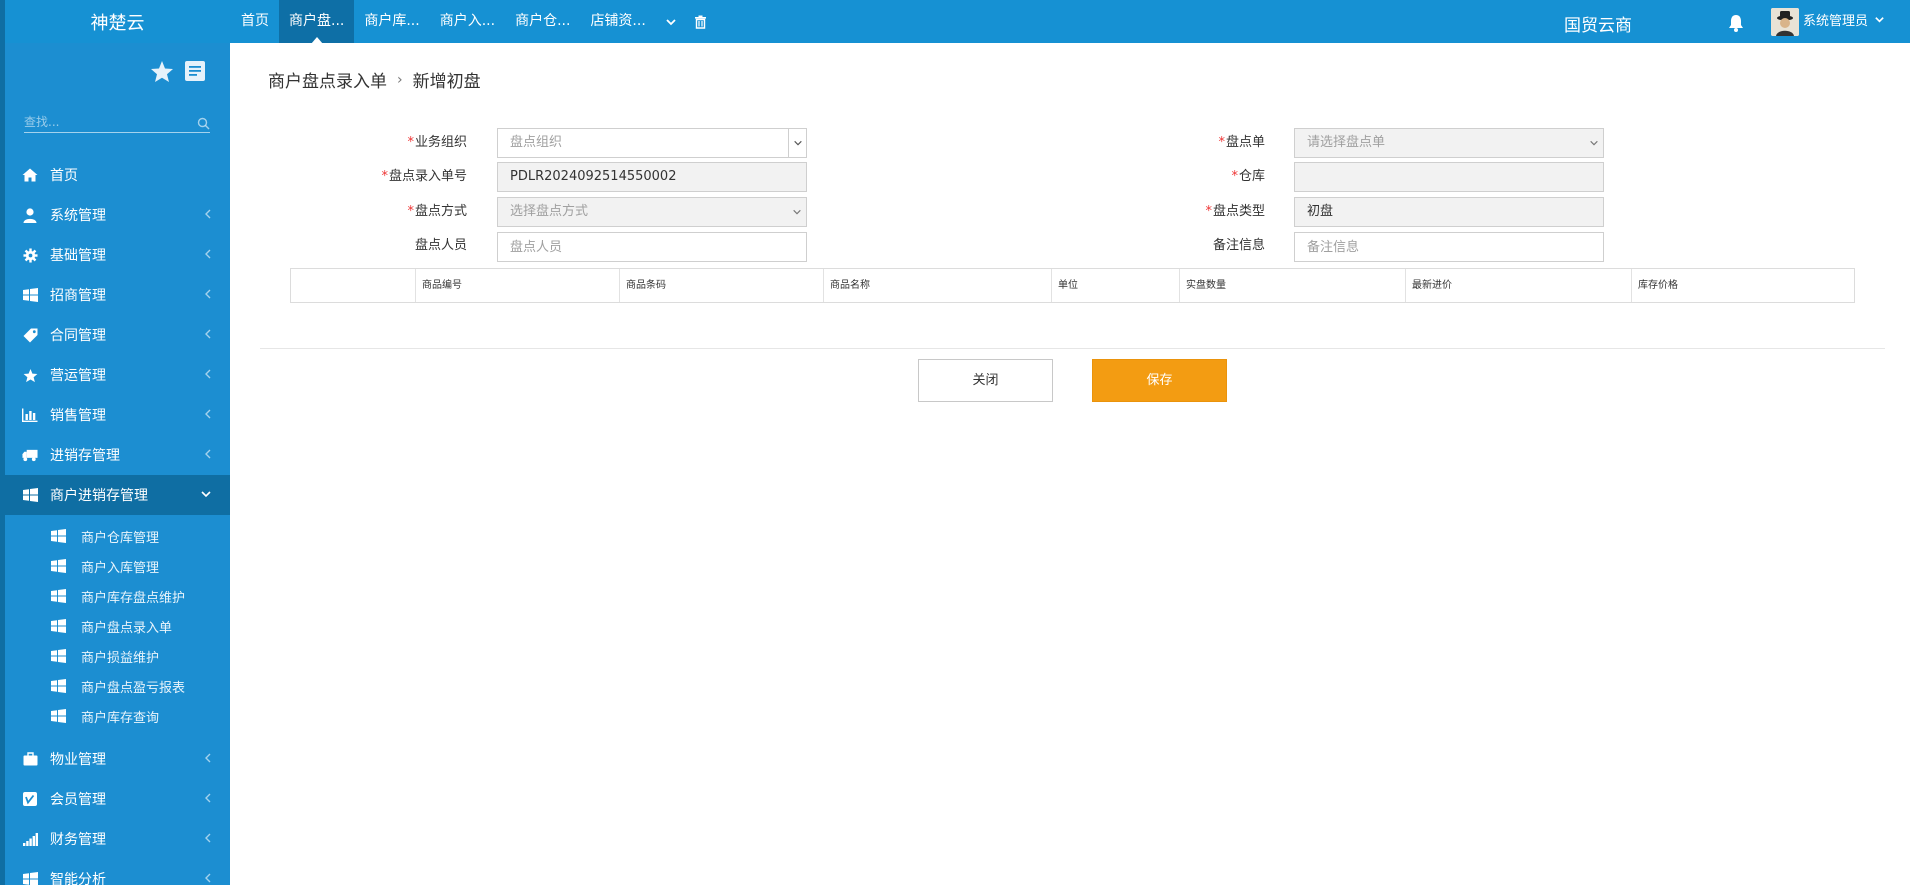 The height and width of the screenshot is (885, 1910). What do you see at coordinates (1241, 142) in the screenshot?
I see `sheet-label: *盘点单` at bounding box center [1241, 142].